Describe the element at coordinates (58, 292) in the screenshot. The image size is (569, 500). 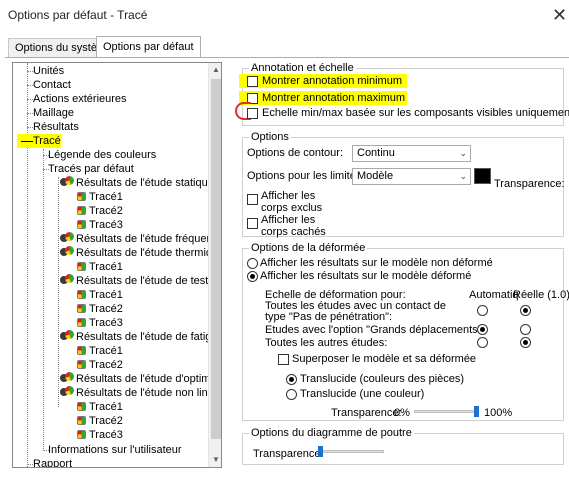
I see `tree-line` at that location.